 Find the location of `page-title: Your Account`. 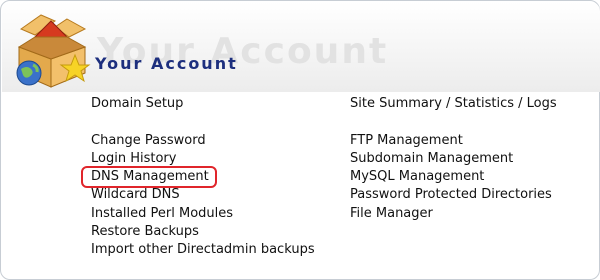

page-title: Your Account is located at coordinates (166, 63).